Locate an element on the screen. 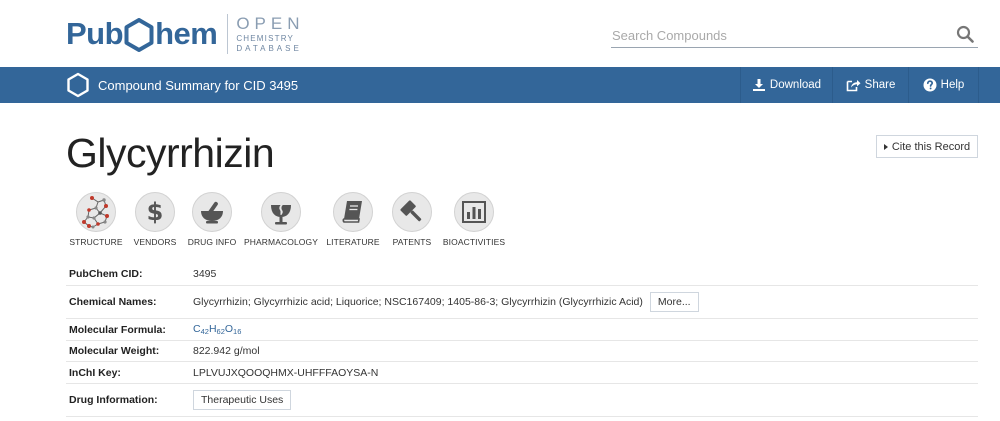 This screenshot has width=1000, height=421. search-input is located at coordinates (776, 35).